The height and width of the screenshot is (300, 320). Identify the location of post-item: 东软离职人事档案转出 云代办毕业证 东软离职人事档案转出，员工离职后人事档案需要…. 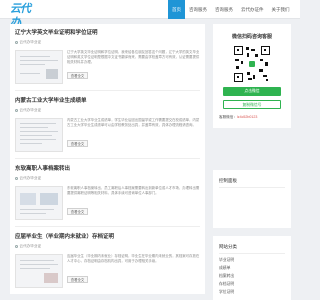
(107, 194).